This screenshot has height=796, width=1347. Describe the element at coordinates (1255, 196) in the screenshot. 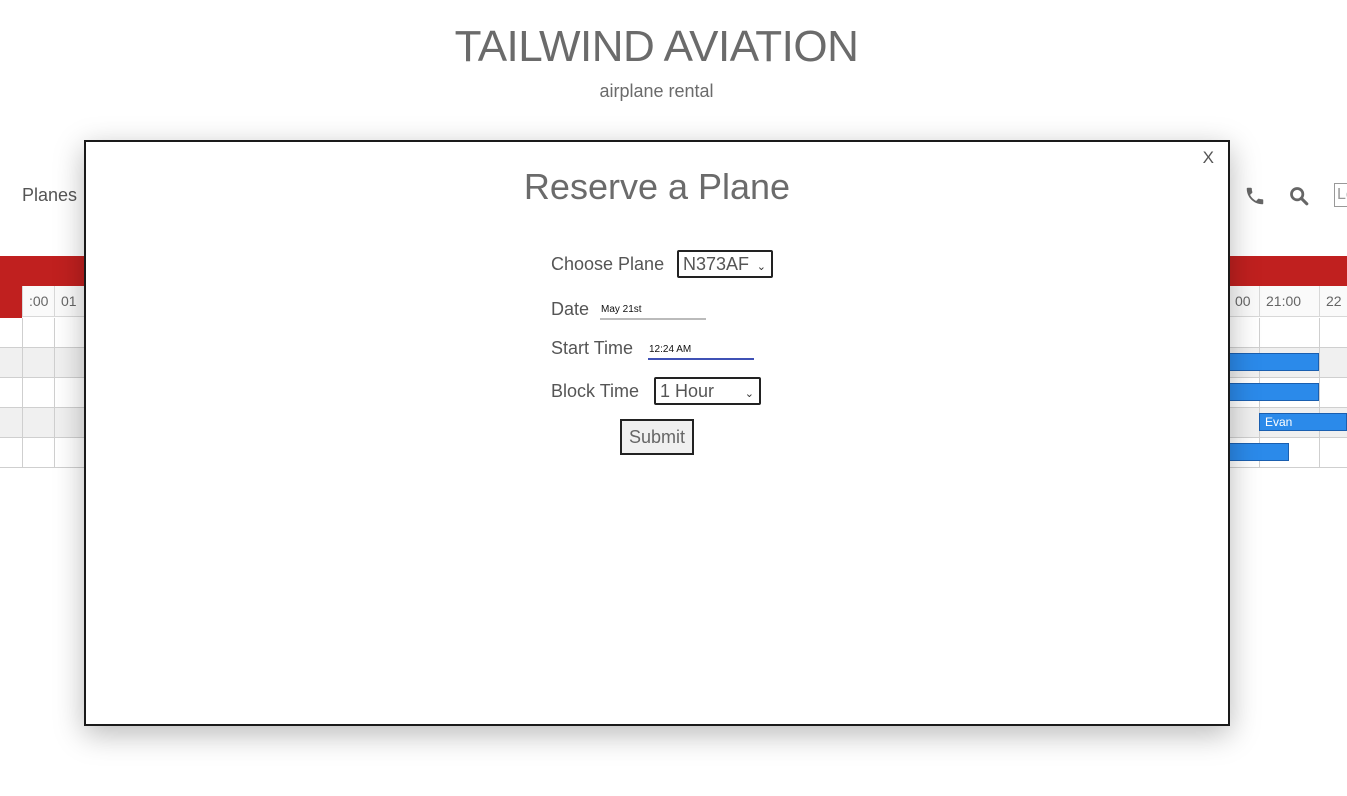

I see `phone-icon` at that location.